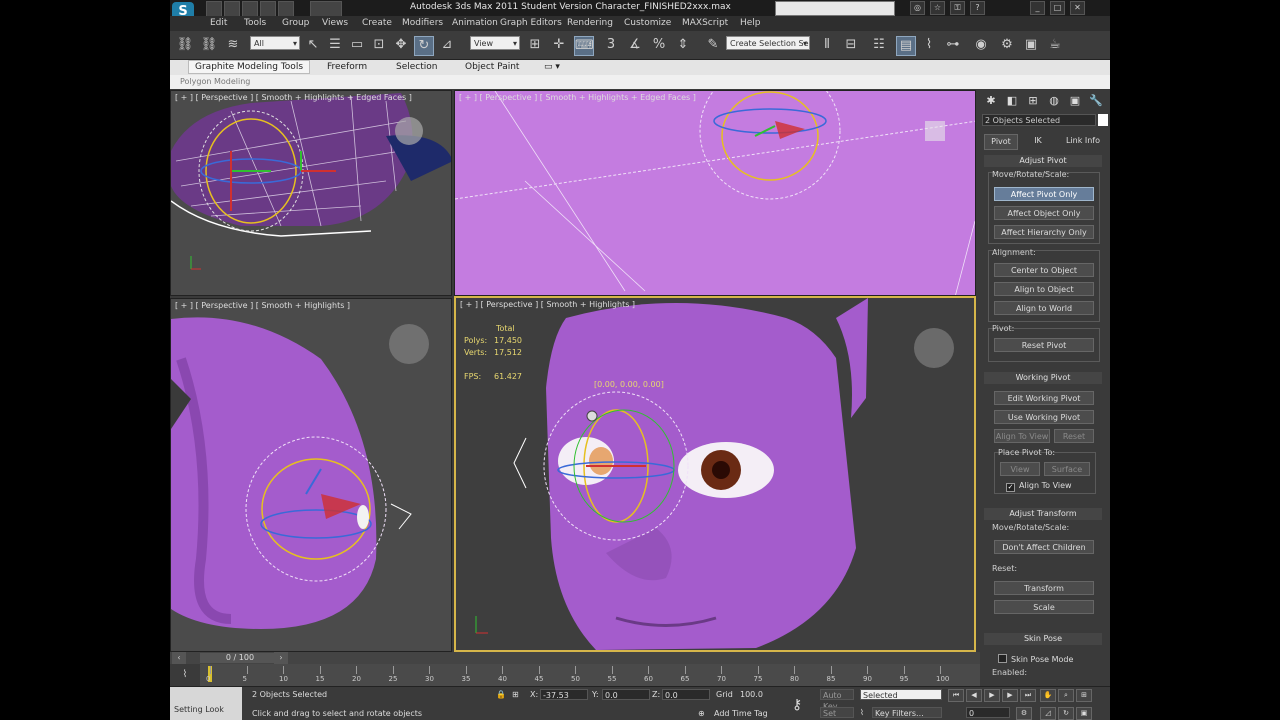 This screenshot has height=720, width=1280. I want to click on window-crossing-icon: ⊡, so click(379, 45).